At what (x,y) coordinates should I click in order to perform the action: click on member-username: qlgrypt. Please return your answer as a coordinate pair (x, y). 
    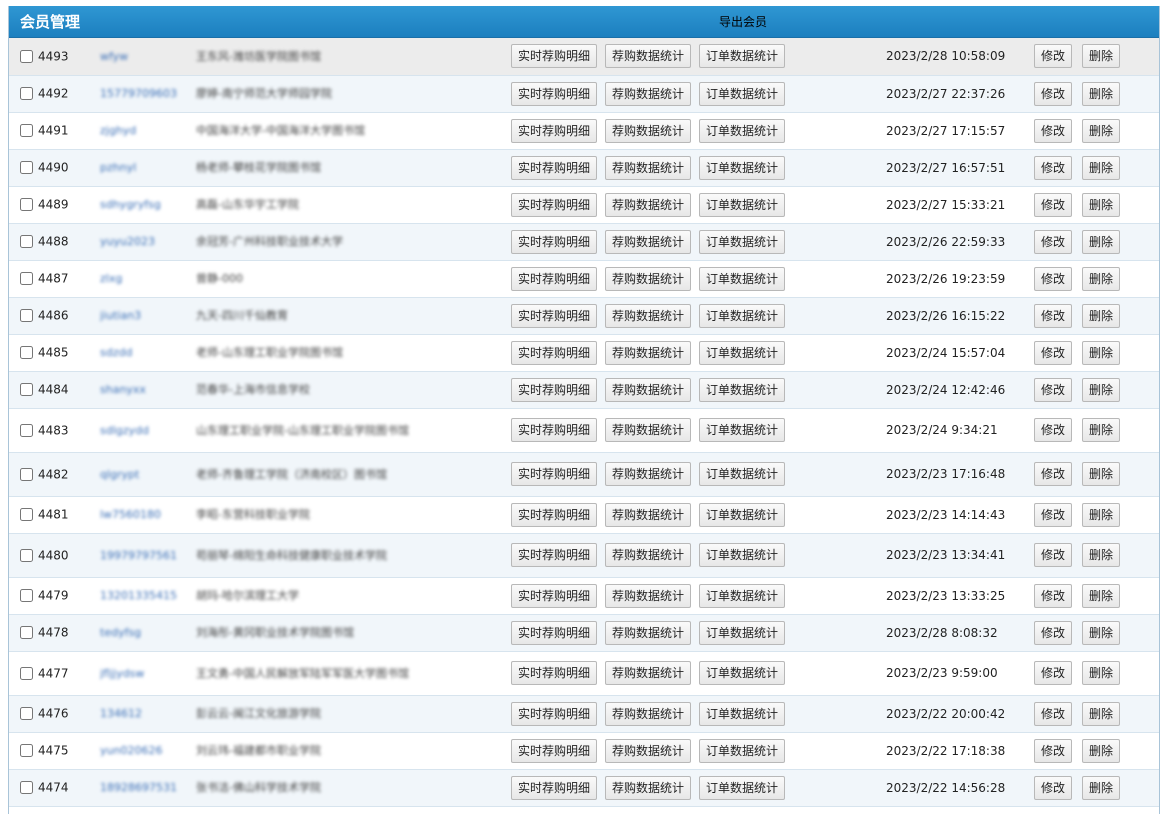
    Looking at the image, I should click on (148, 474).